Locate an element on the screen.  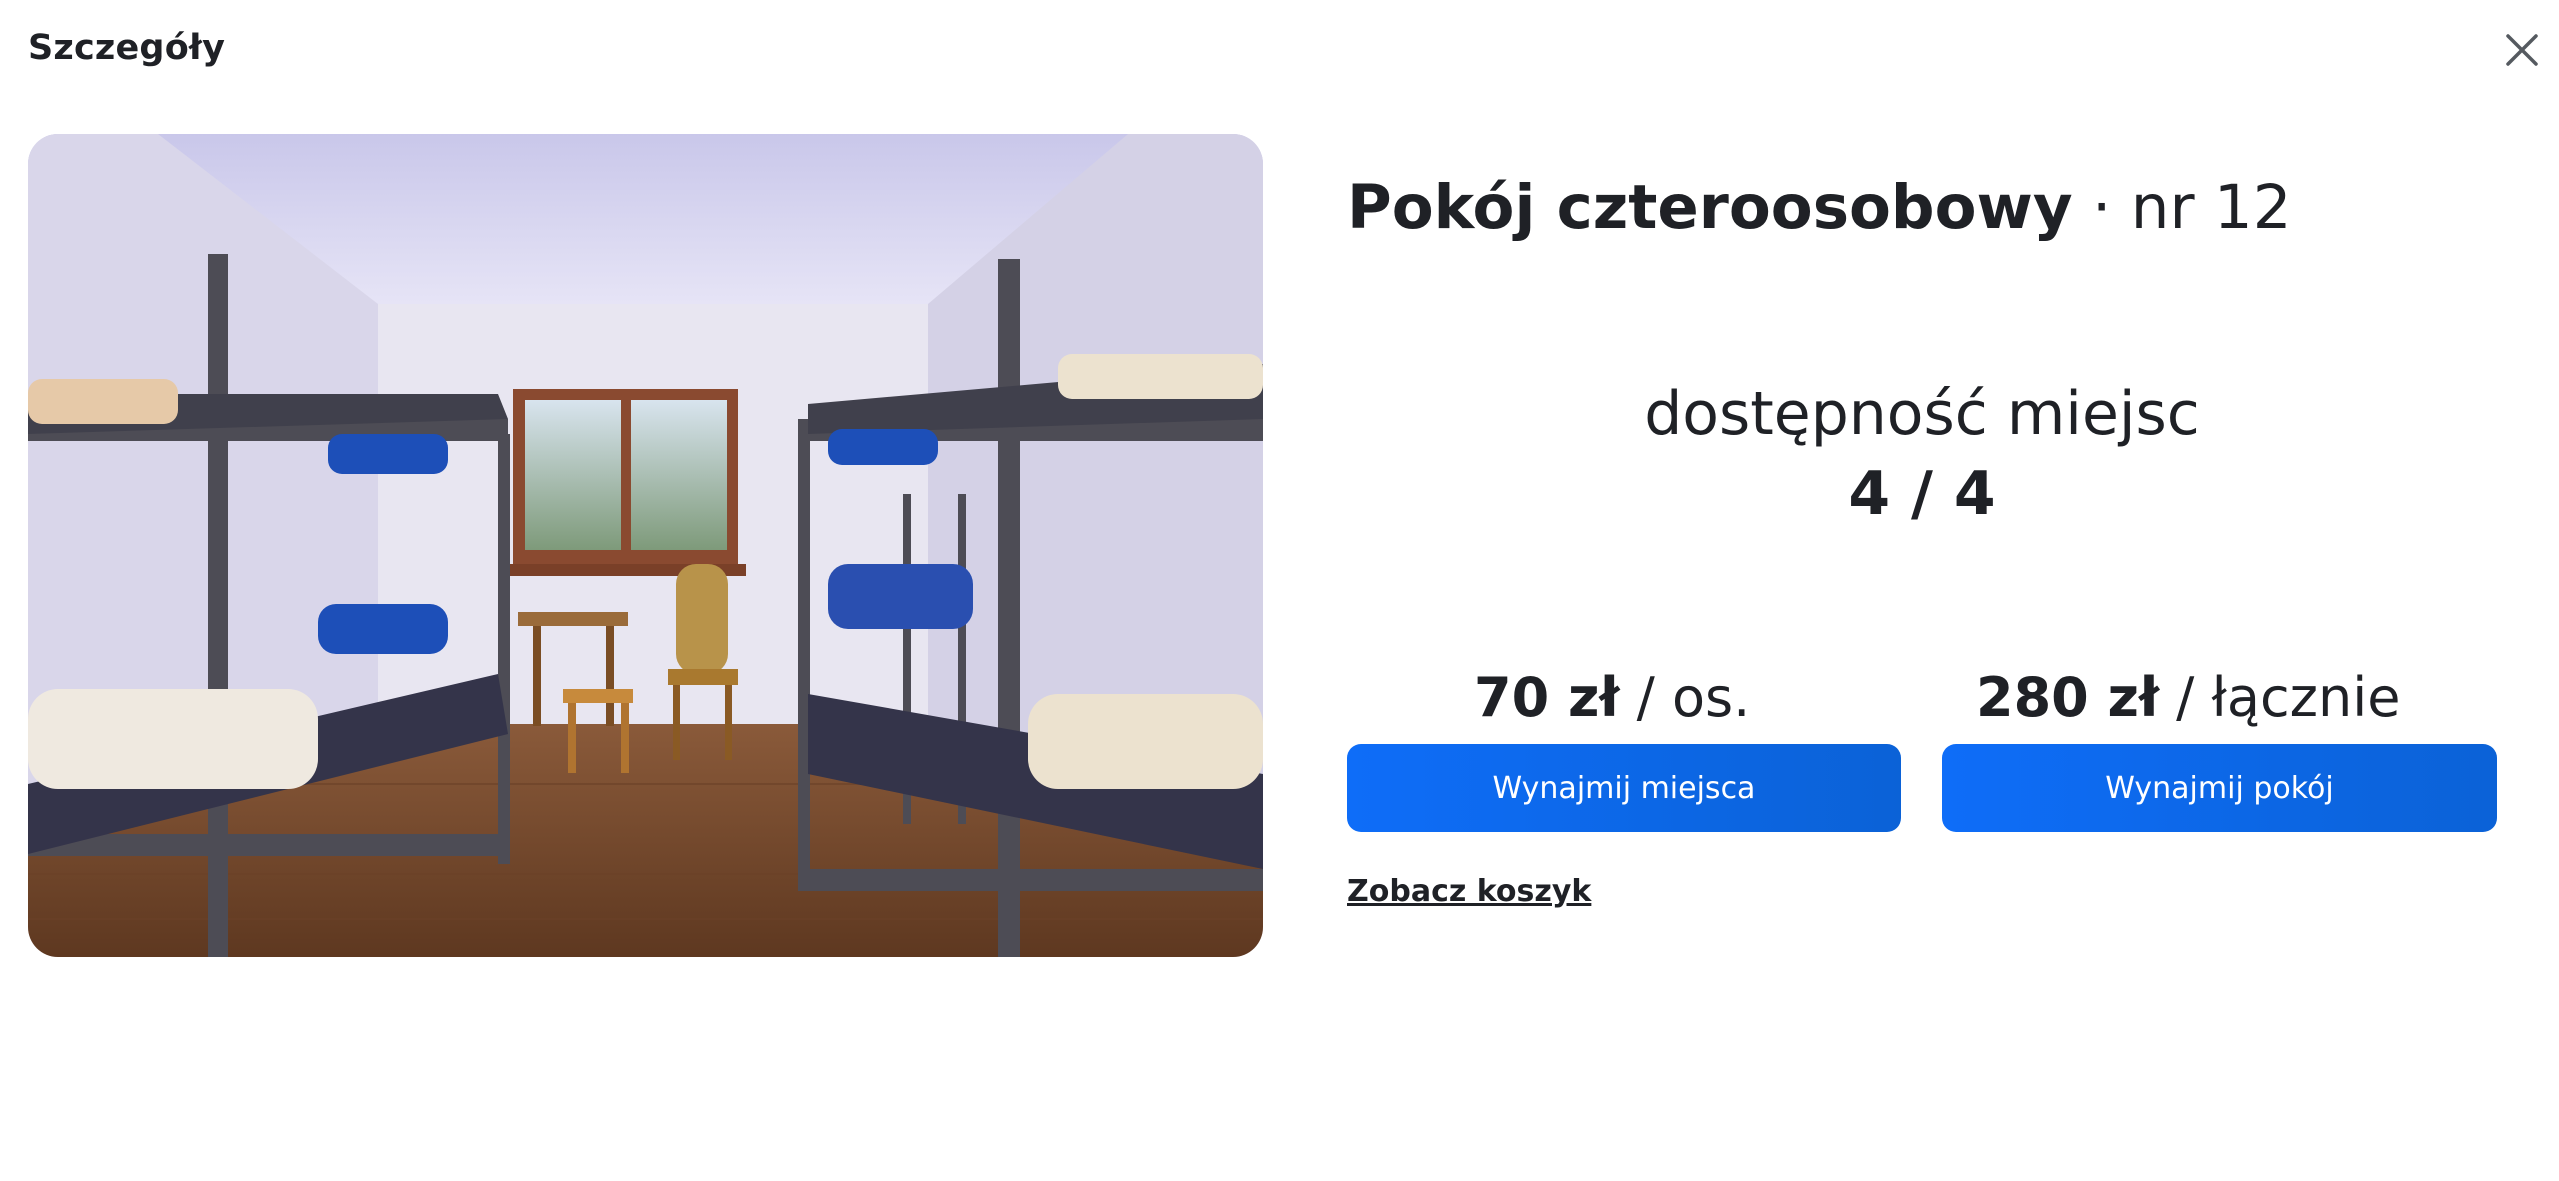
price-total: 280 zł / łącznie is located at coordinates (2188, 698).